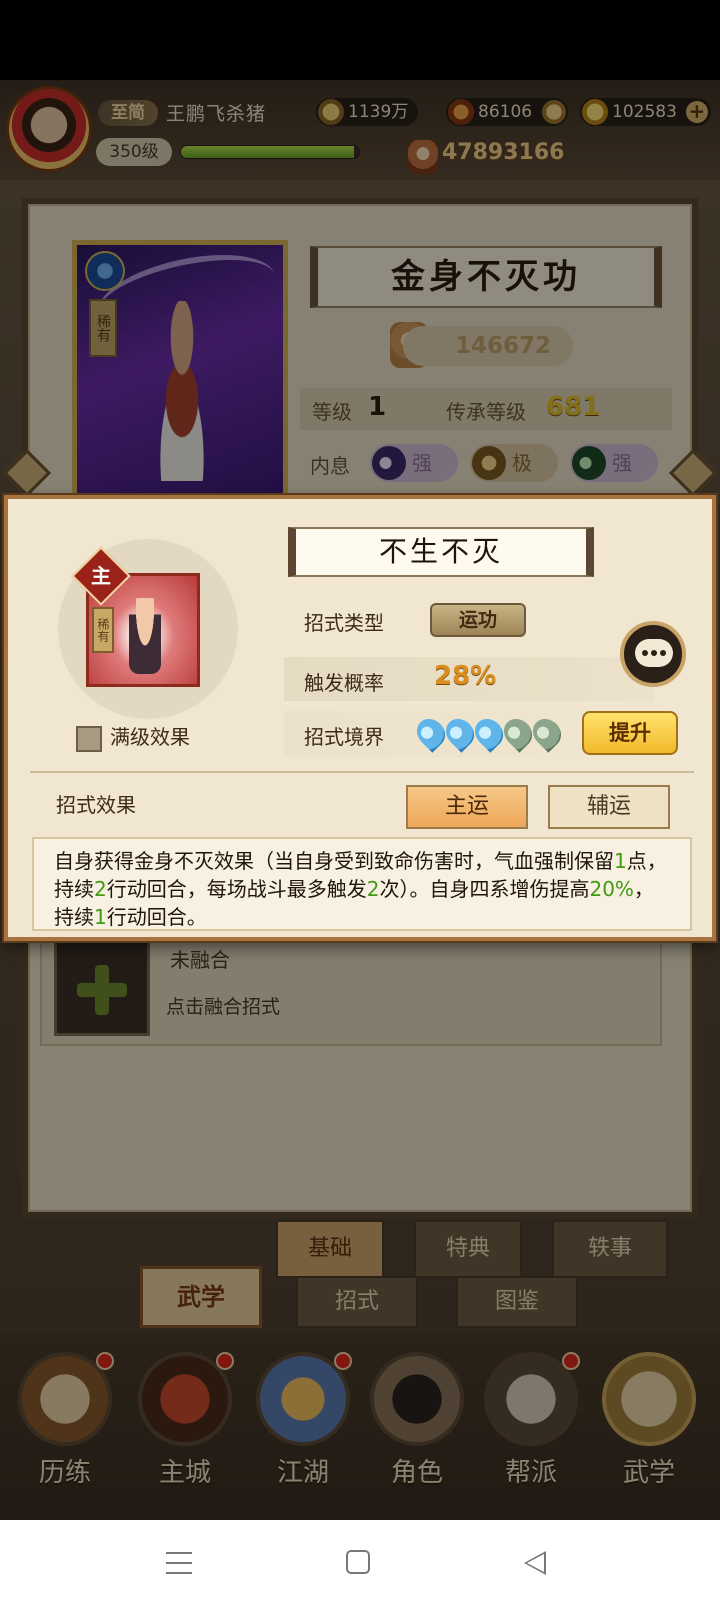  I want to click on move-title: 不生不灭, so click(441, 552).